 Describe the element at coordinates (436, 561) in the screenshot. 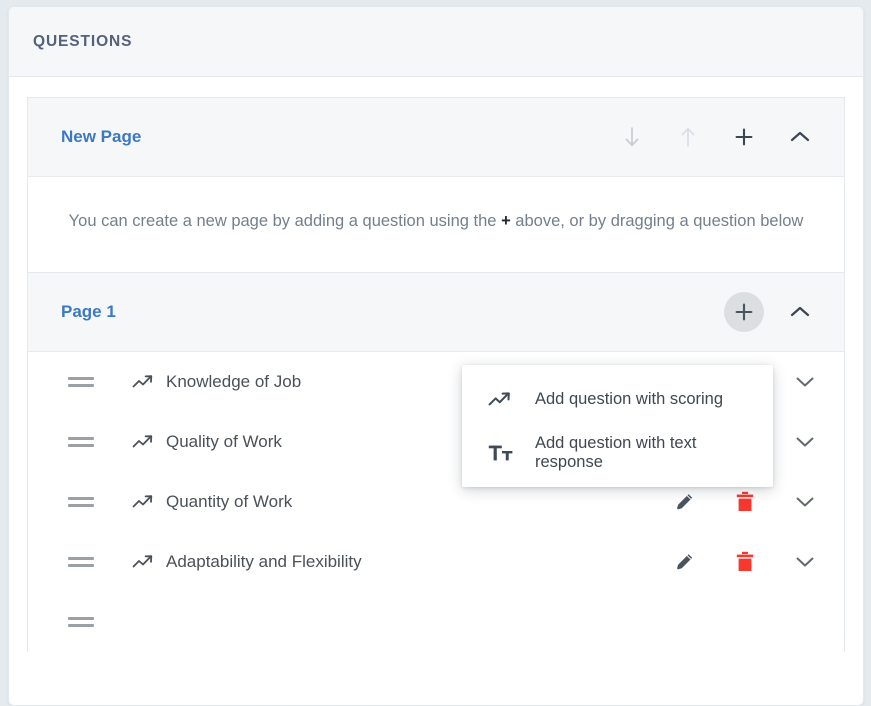

I see `table-row: Adaptability and Flexibility` at that location.